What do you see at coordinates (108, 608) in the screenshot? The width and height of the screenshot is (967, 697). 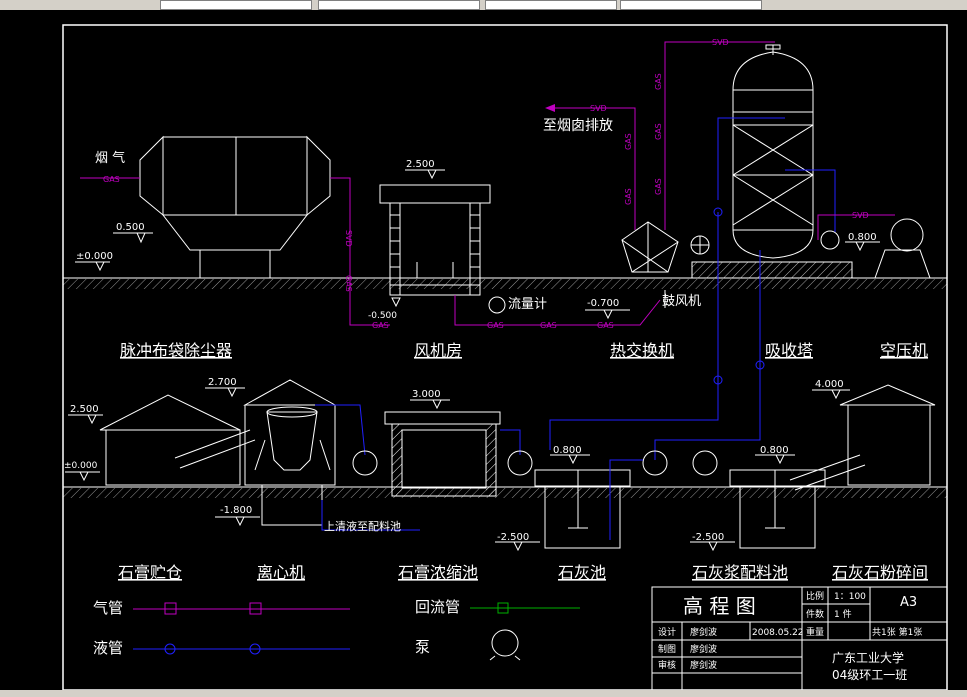 I see `legend-gas-label: 气管` at bounding box center [108, 608].